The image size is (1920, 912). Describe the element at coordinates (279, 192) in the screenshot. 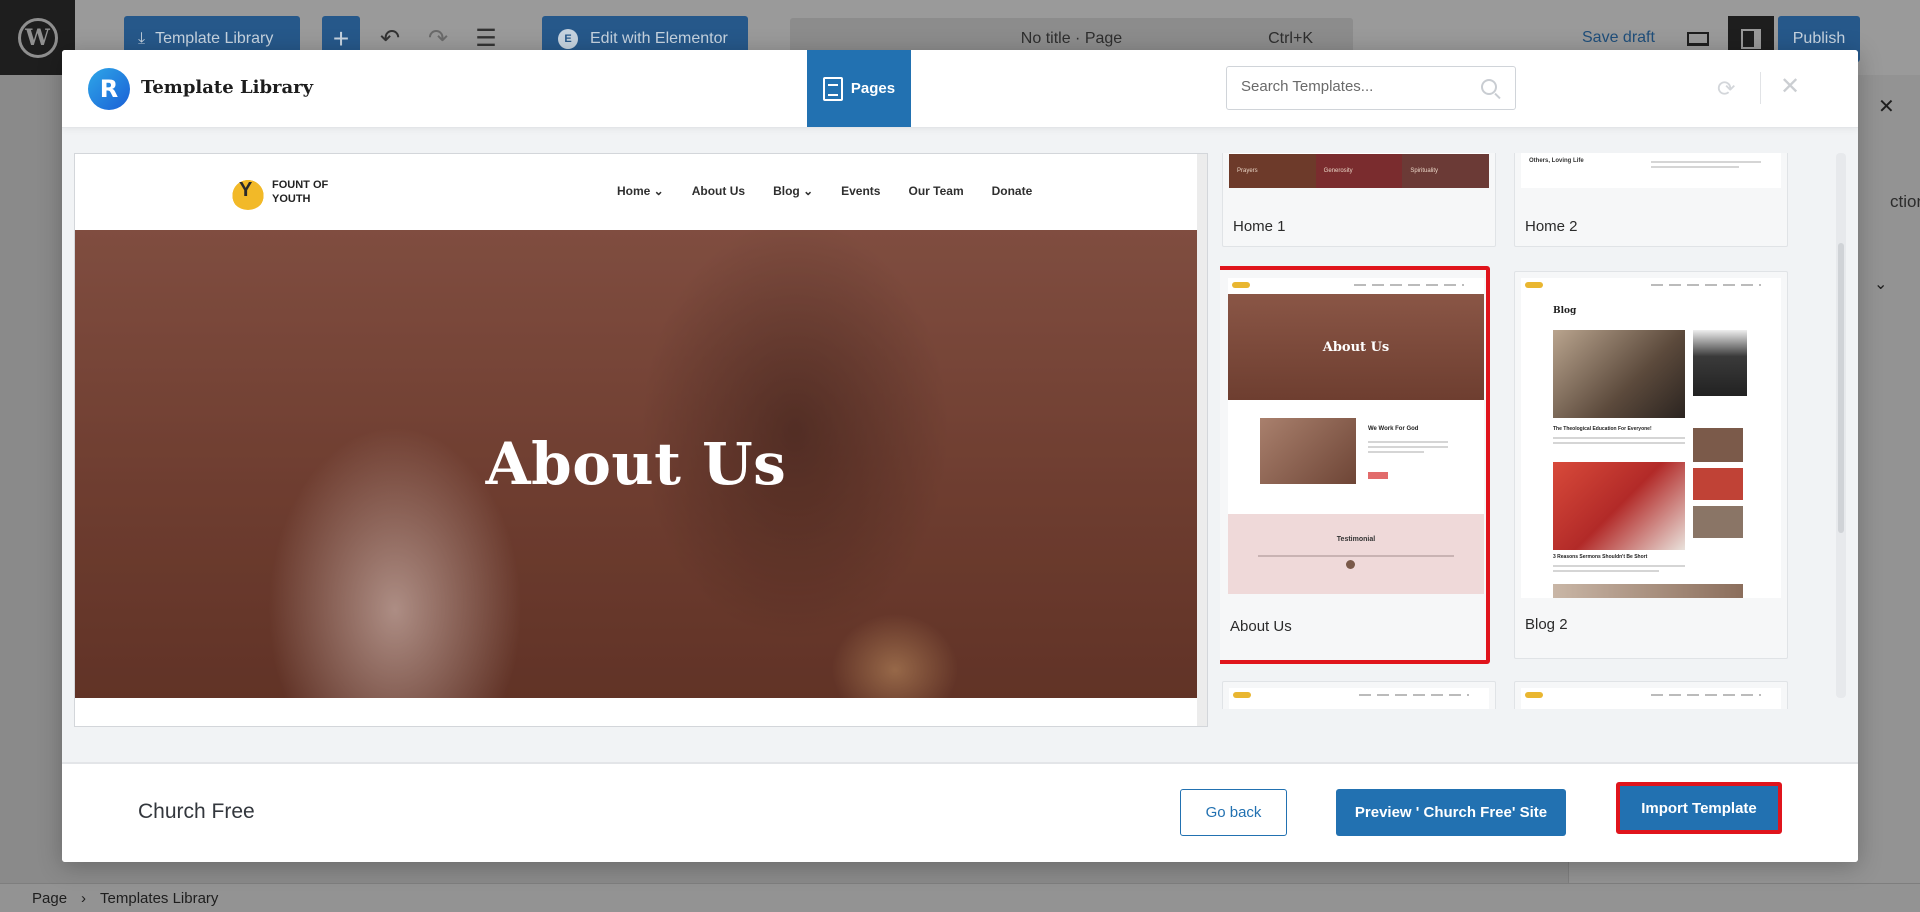

I see `preview-site-logo: FOUNT OF YOUTH` at that location.